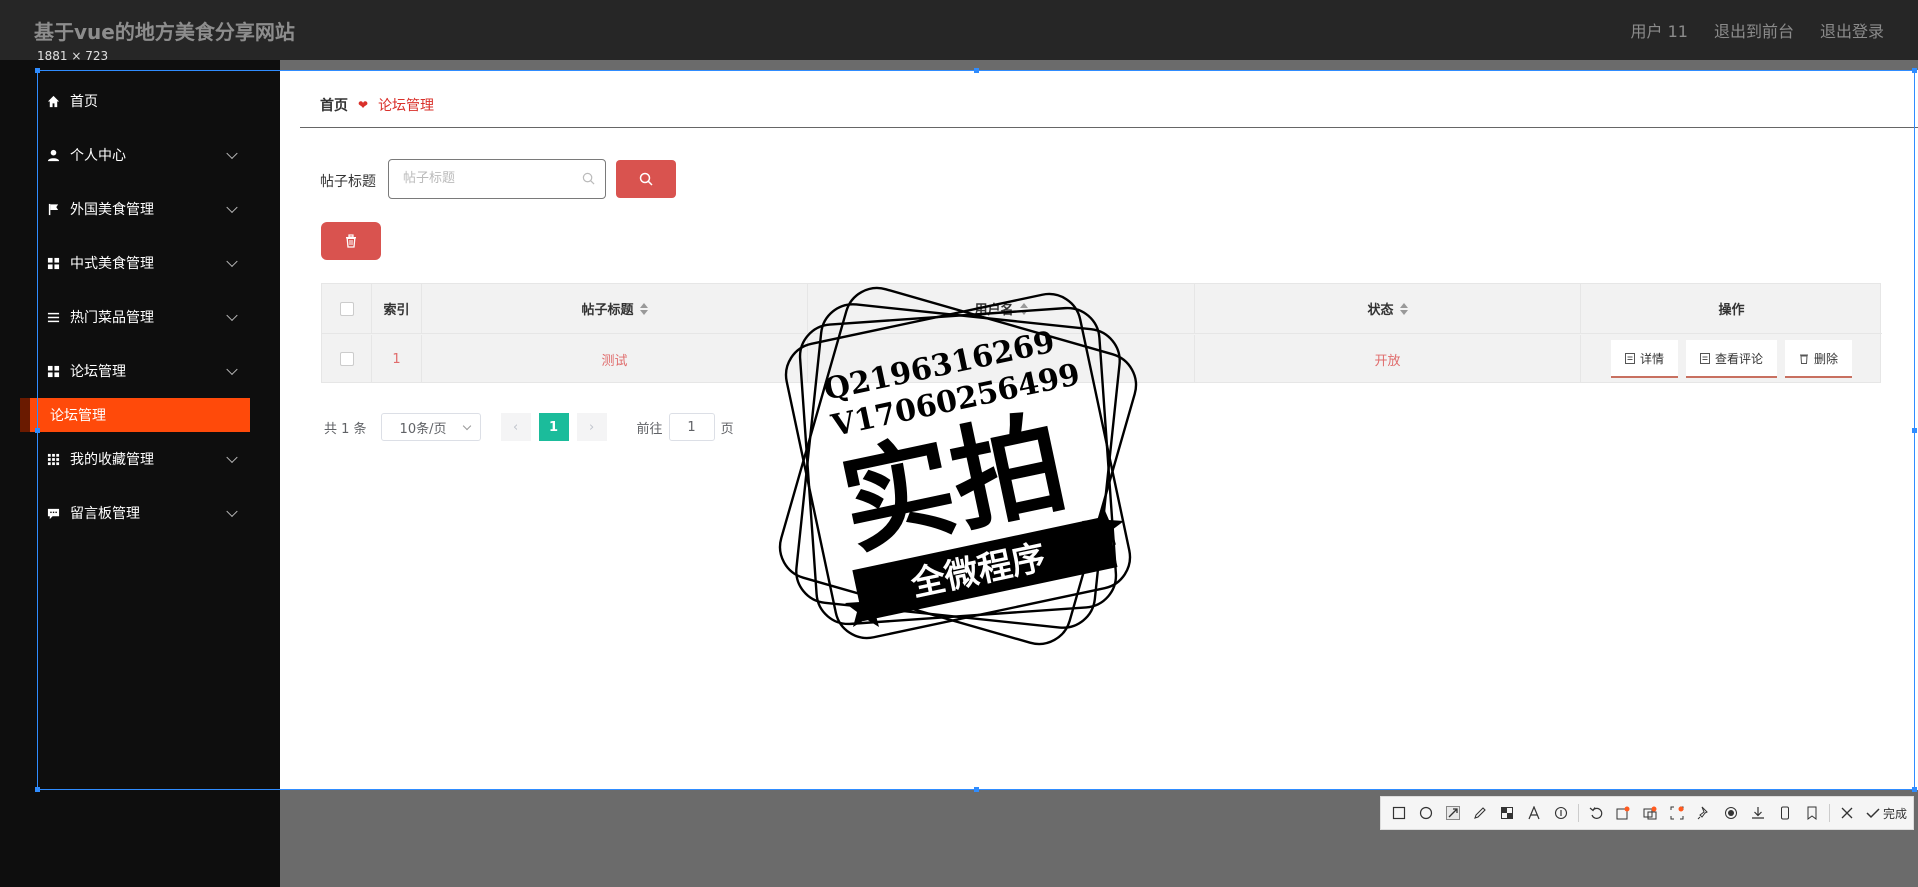 Image resolution: width=1918 pixels, height=887 pixels. What do you see at coordinates (377, 105) in the screenshot?
I see `breadcrumb: 首页 ❤ 论坛管理` at bounding box center [377, 105].